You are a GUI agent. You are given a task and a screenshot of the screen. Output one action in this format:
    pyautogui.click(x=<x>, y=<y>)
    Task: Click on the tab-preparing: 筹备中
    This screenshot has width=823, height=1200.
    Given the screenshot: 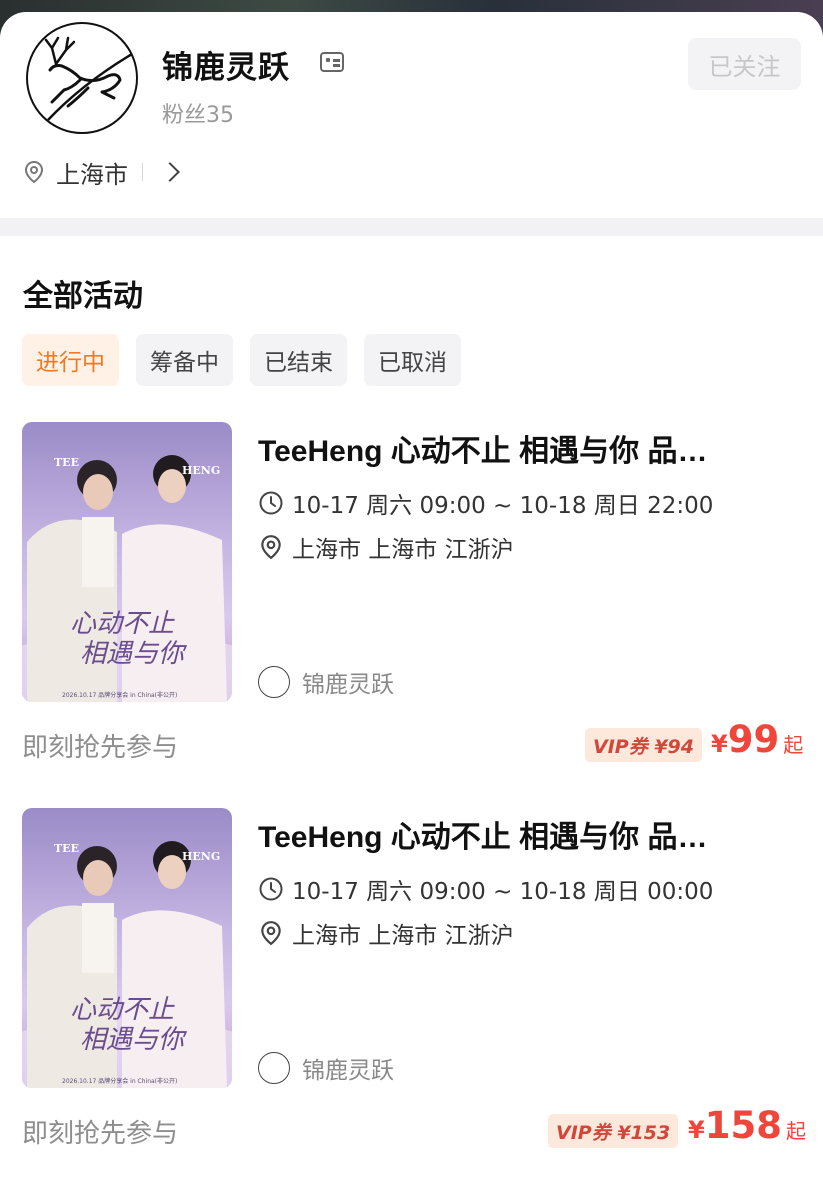 What is the action you would take?
    pyautogui.click(x=184, y=360)
    